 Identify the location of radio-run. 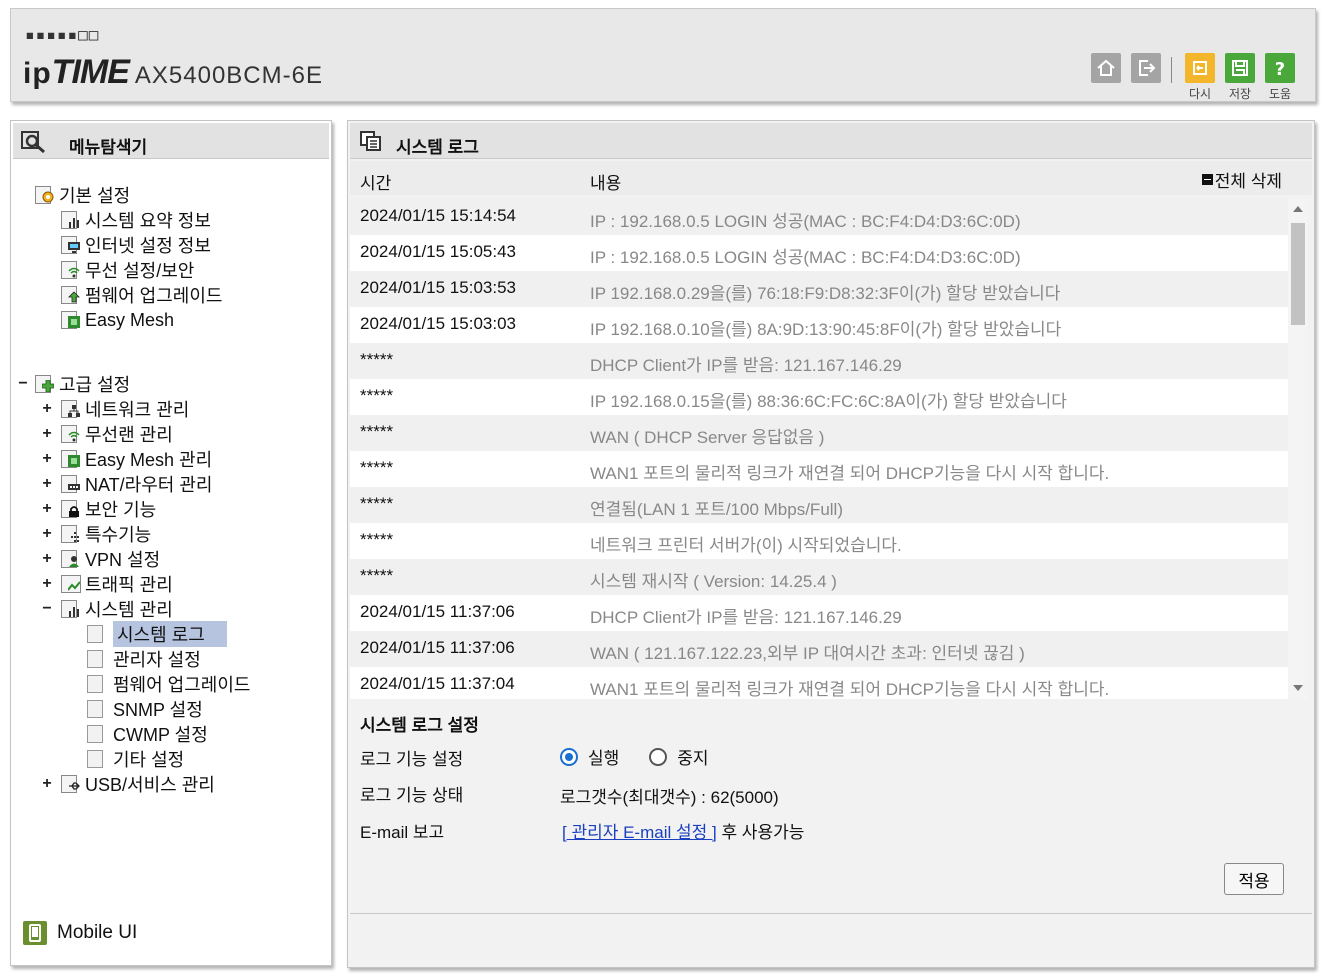
(569, 756).